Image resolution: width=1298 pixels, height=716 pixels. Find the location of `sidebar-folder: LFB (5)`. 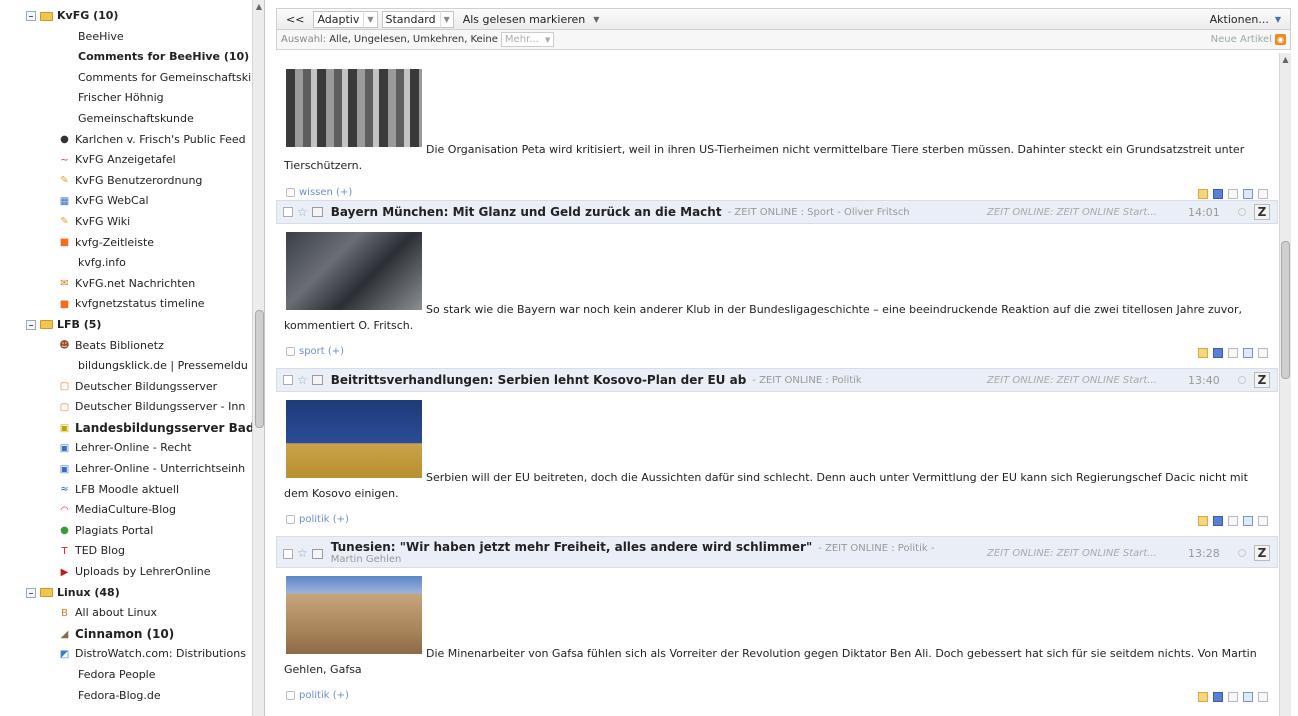

sidebar-folder: LFB (5) is located at coordinates (126, 325).